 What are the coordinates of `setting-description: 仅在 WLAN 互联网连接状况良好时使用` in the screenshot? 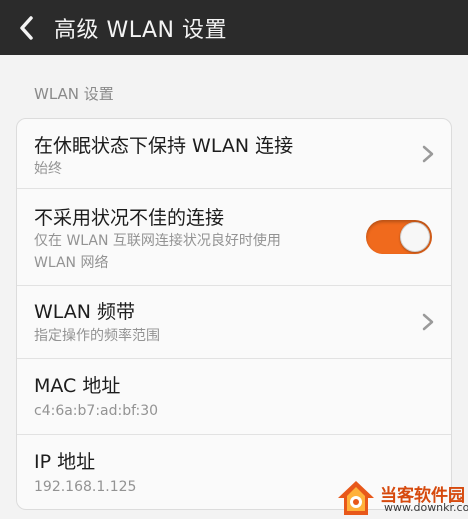 It's located at (157, 241).